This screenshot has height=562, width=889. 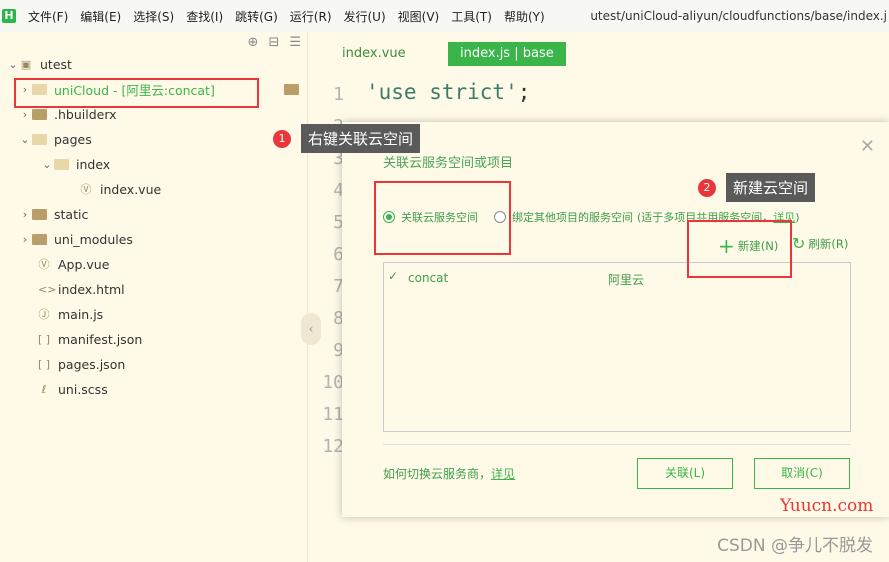 I want to click on tree-item-manifest: [ ] manifest.json, so click(x=90, y=339).